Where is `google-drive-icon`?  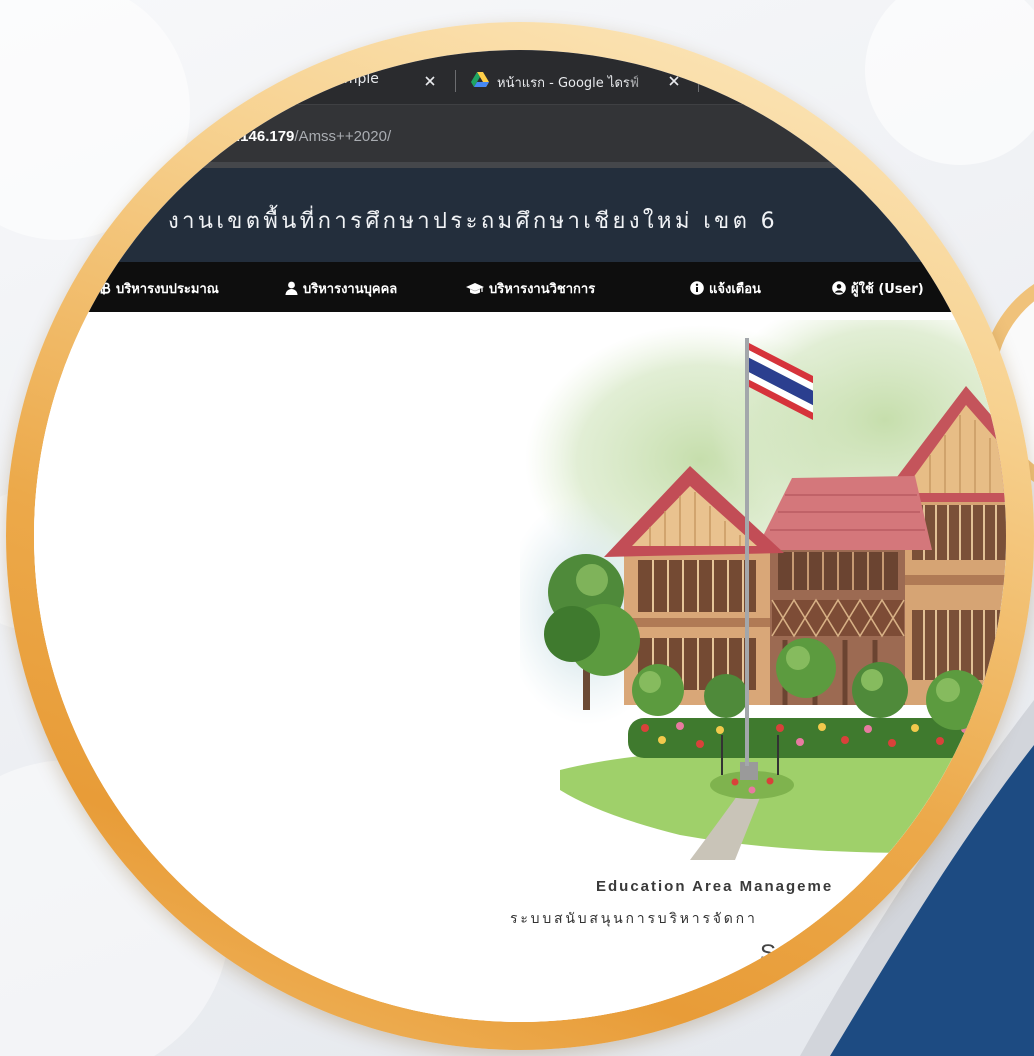
google-drive-icon is located at coordinates (480, 79).